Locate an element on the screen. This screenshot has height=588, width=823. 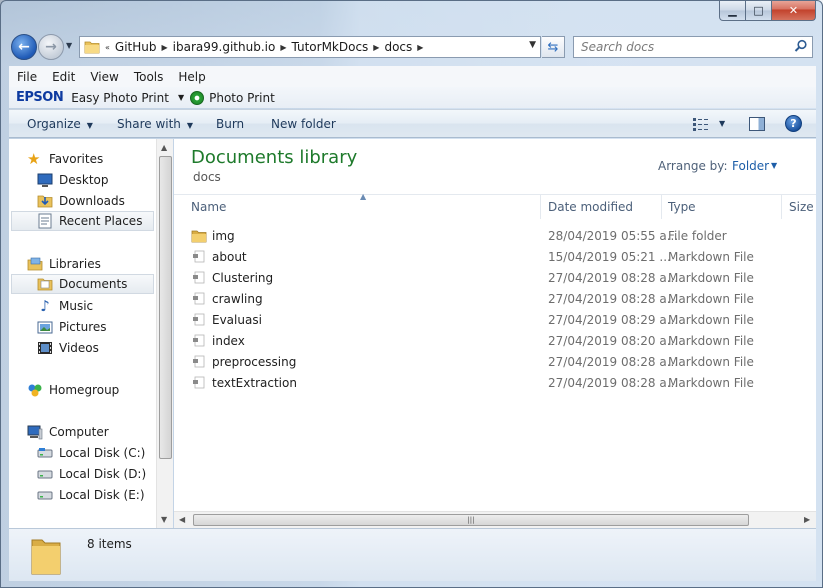
menu-view: View is located at coordinates (103, 77).